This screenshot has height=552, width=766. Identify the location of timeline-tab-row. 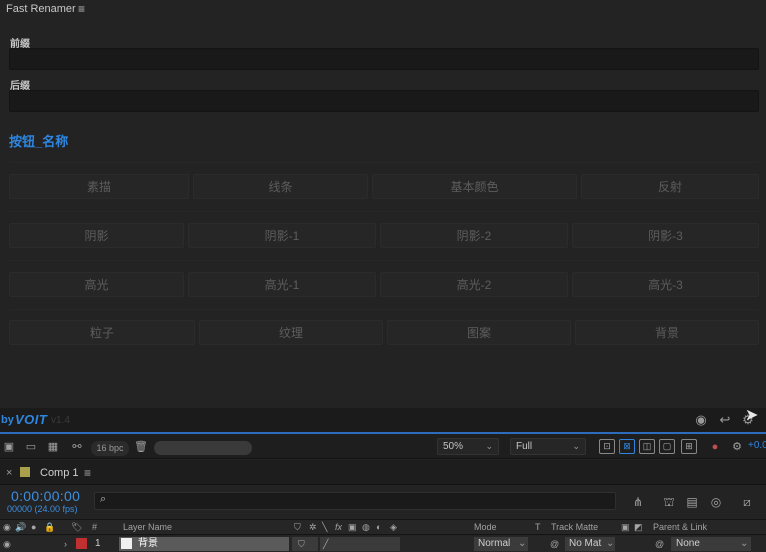
(383, 472).